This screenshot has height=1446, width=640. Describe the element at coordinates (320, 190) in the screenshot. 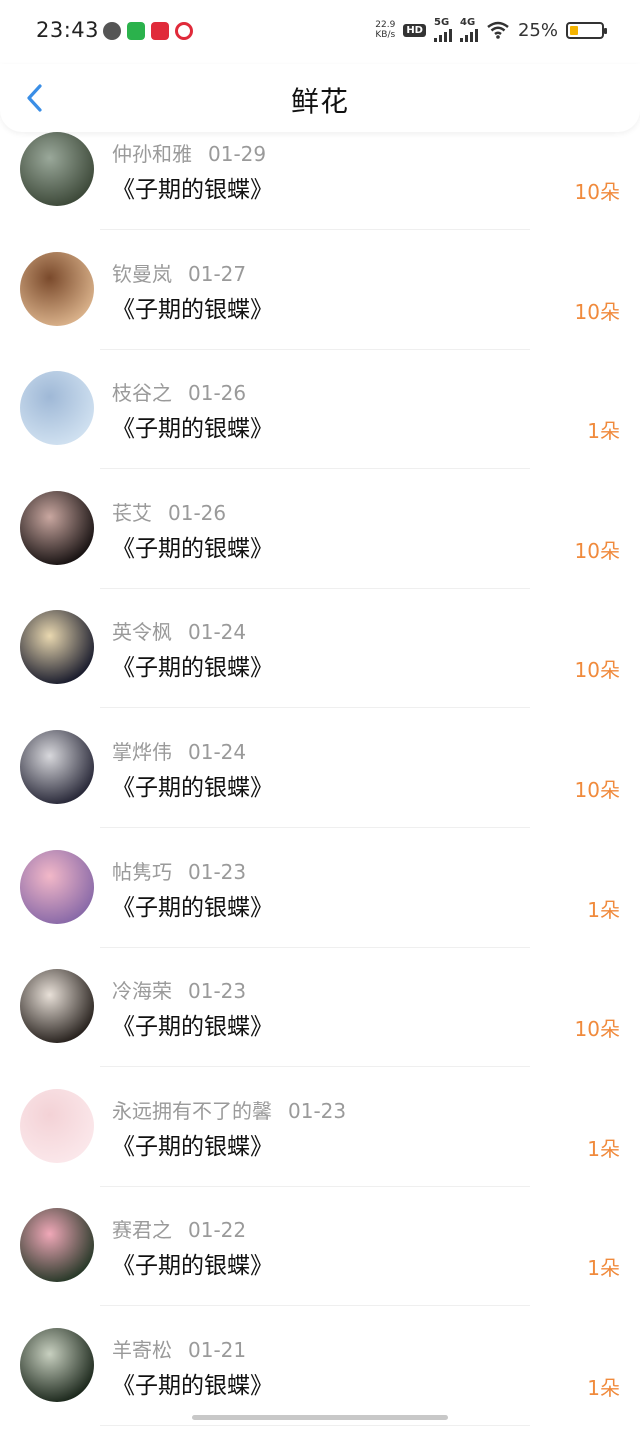

I see `list-item: 仲孙和雅 01-29 《子期的银蝶》 10朵` at that location.